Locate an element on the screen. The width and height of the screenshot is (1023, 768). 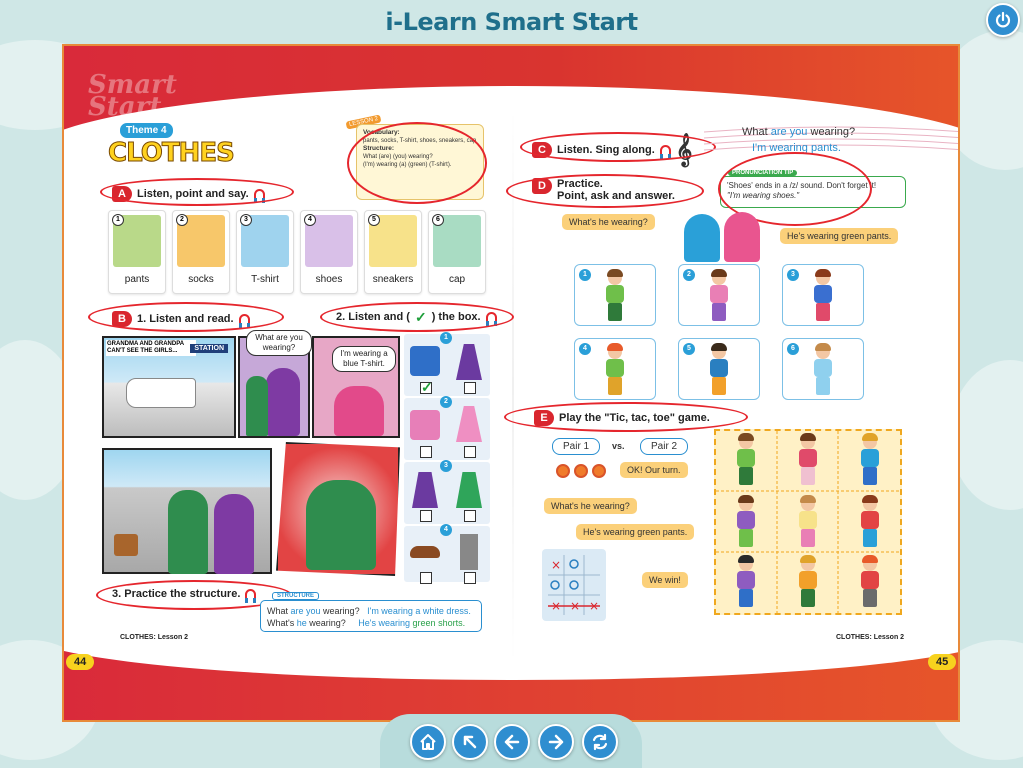
card-word: pants is located at coordinates (137, 279).